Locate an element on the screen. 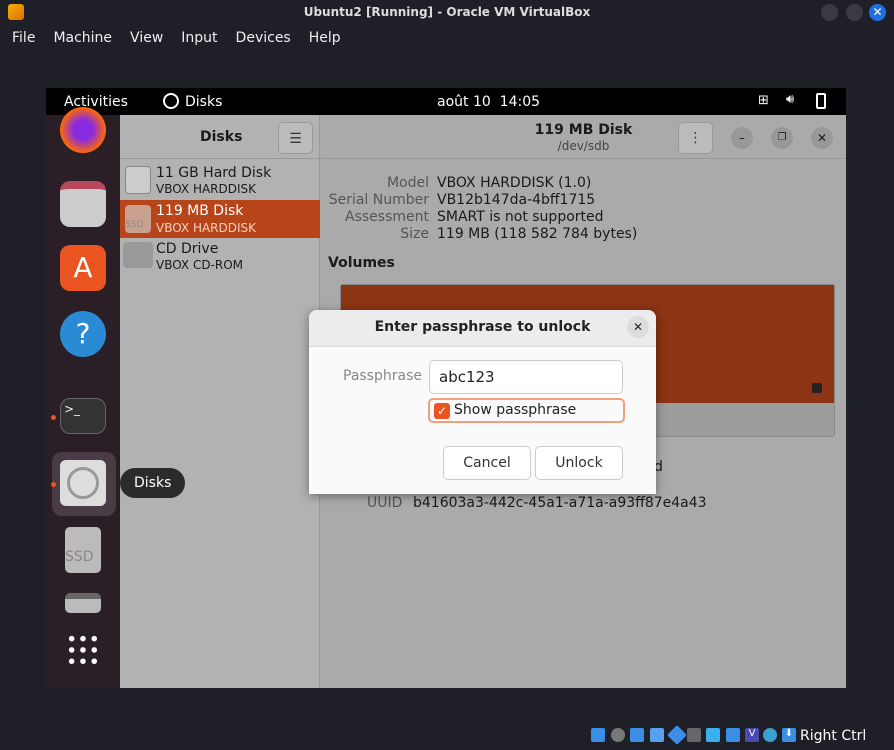 This screenshot has width=894, height=750. menu-file: File is located at coordinates (20, 39).